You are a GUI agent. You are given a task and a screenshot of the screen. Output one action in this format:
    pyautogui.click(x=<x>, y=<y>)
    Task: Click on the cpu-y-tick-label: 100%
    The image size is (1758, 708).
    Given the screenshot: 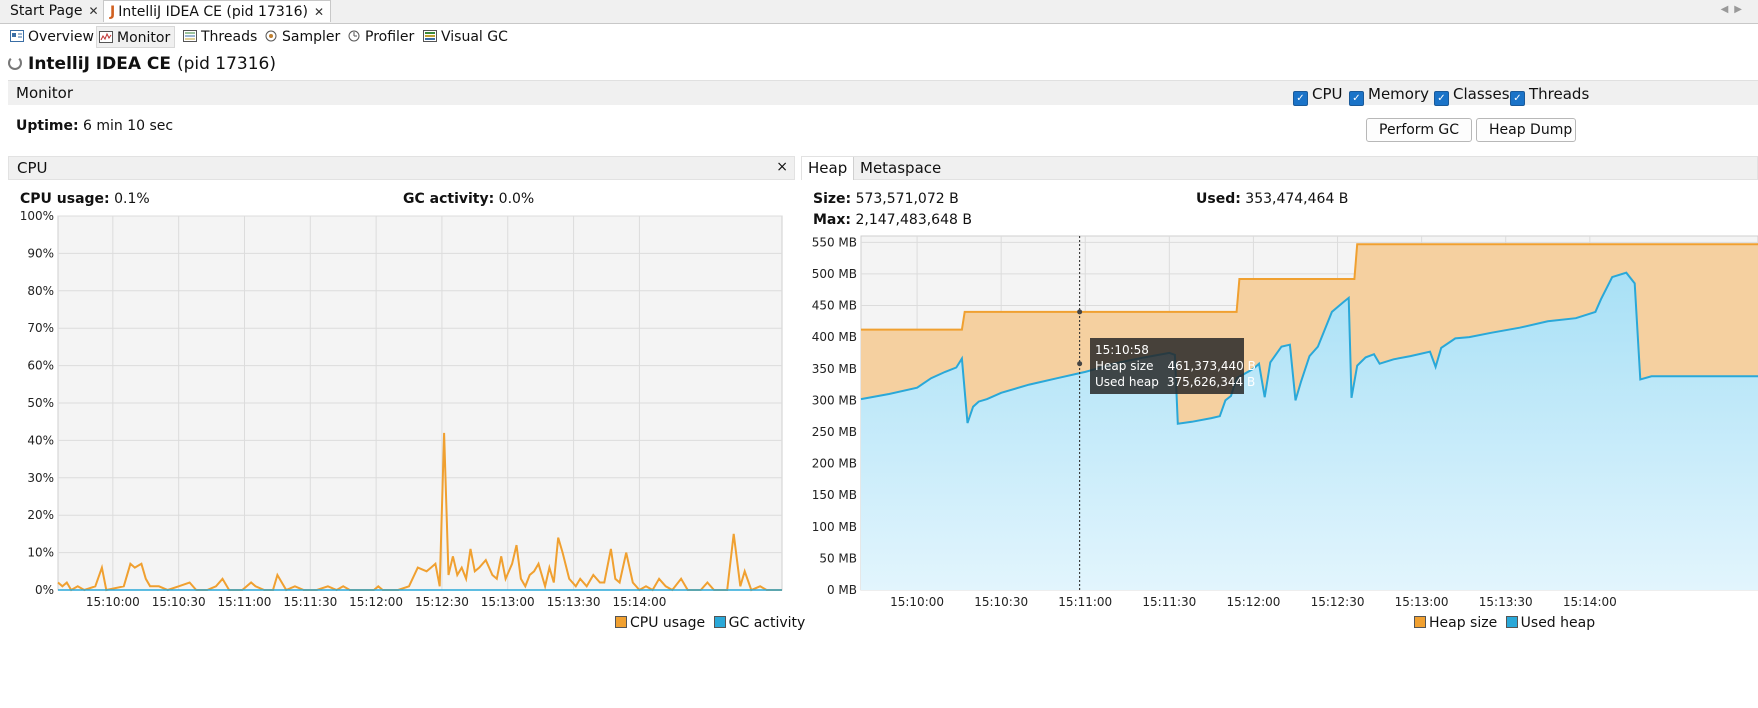 What is the action you would take?
    pyautogui.click(x=37, y=216)
    